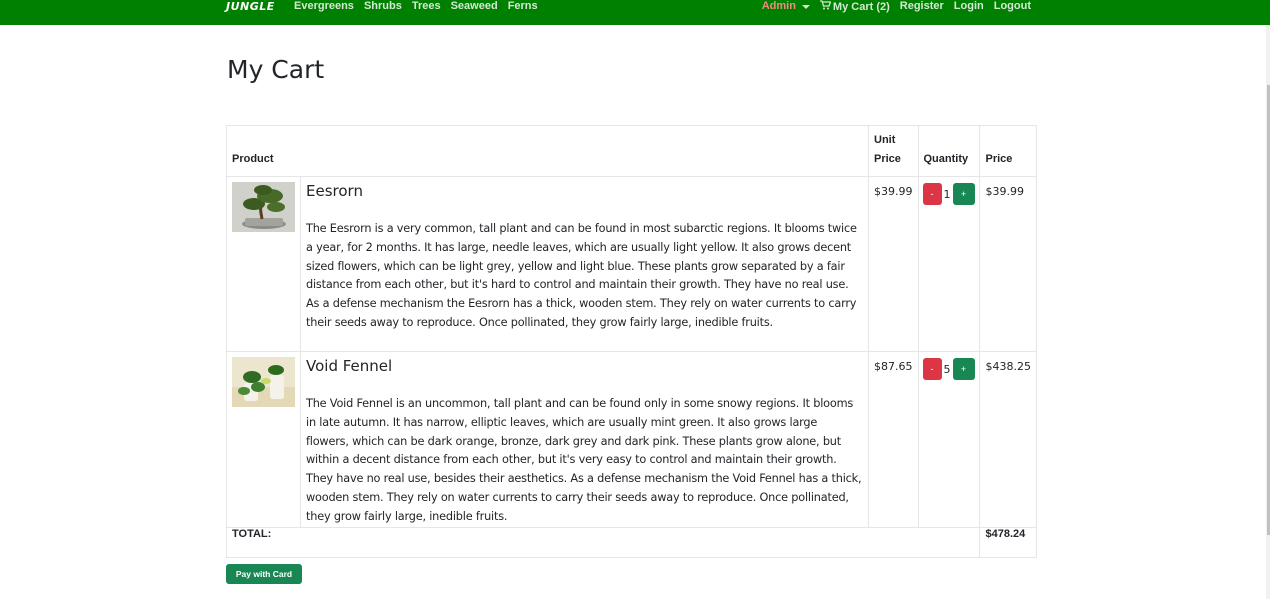 This screenshot has width=1270, height=599. Describe the element at coordinates (887, 149) in the screenshot. I see `header-unit-price-label: Unit Price` at that location.